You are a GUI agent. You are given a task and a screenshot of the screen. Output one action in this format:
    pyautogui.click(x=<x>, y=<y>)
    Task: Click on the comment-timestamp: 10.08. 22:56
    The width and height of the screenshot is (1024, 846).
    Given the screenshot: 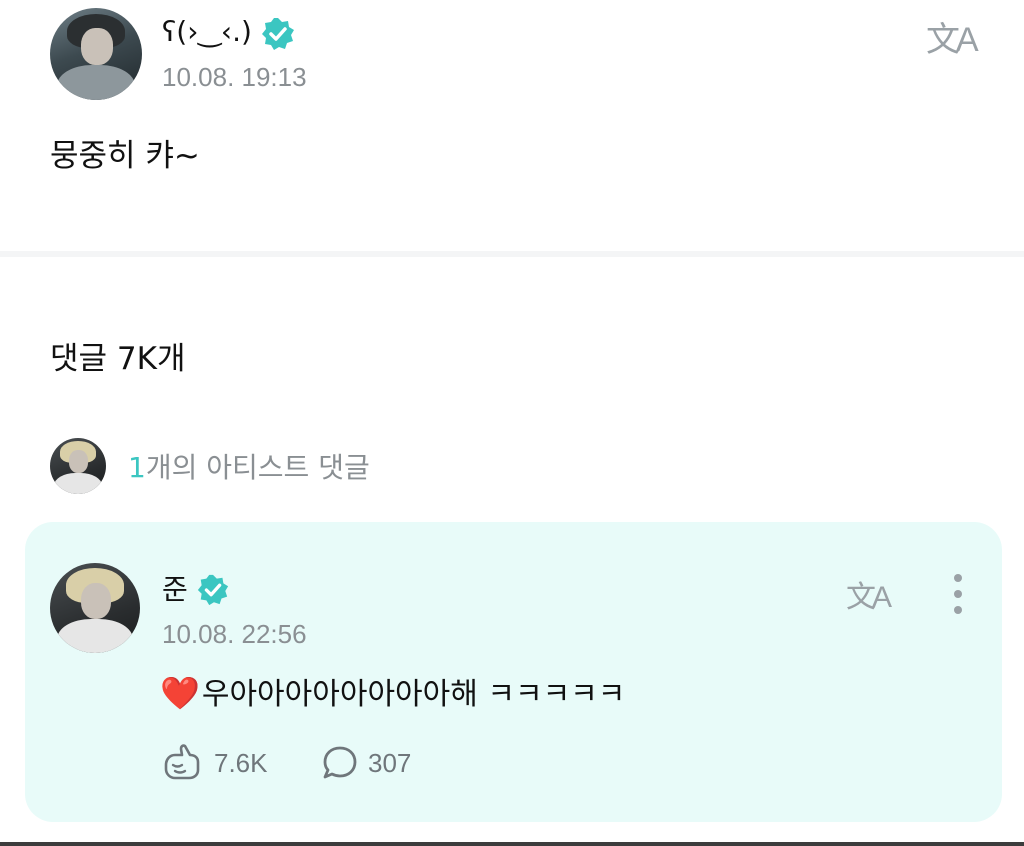 What is the action you would take?
    pyautogui.click(x=234, y=634)
    